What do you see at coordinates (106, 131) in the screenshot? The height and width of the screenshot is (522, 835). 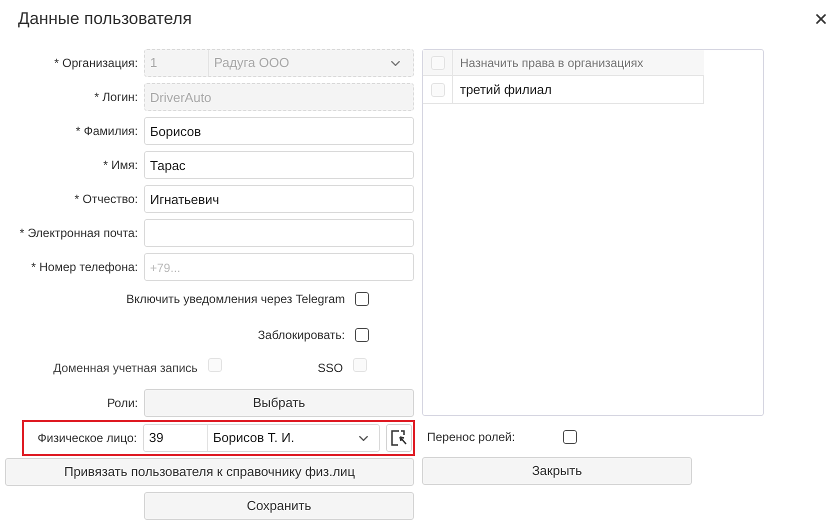 I see `field-label: * Фамилия:` at bounding box center [106, 131].